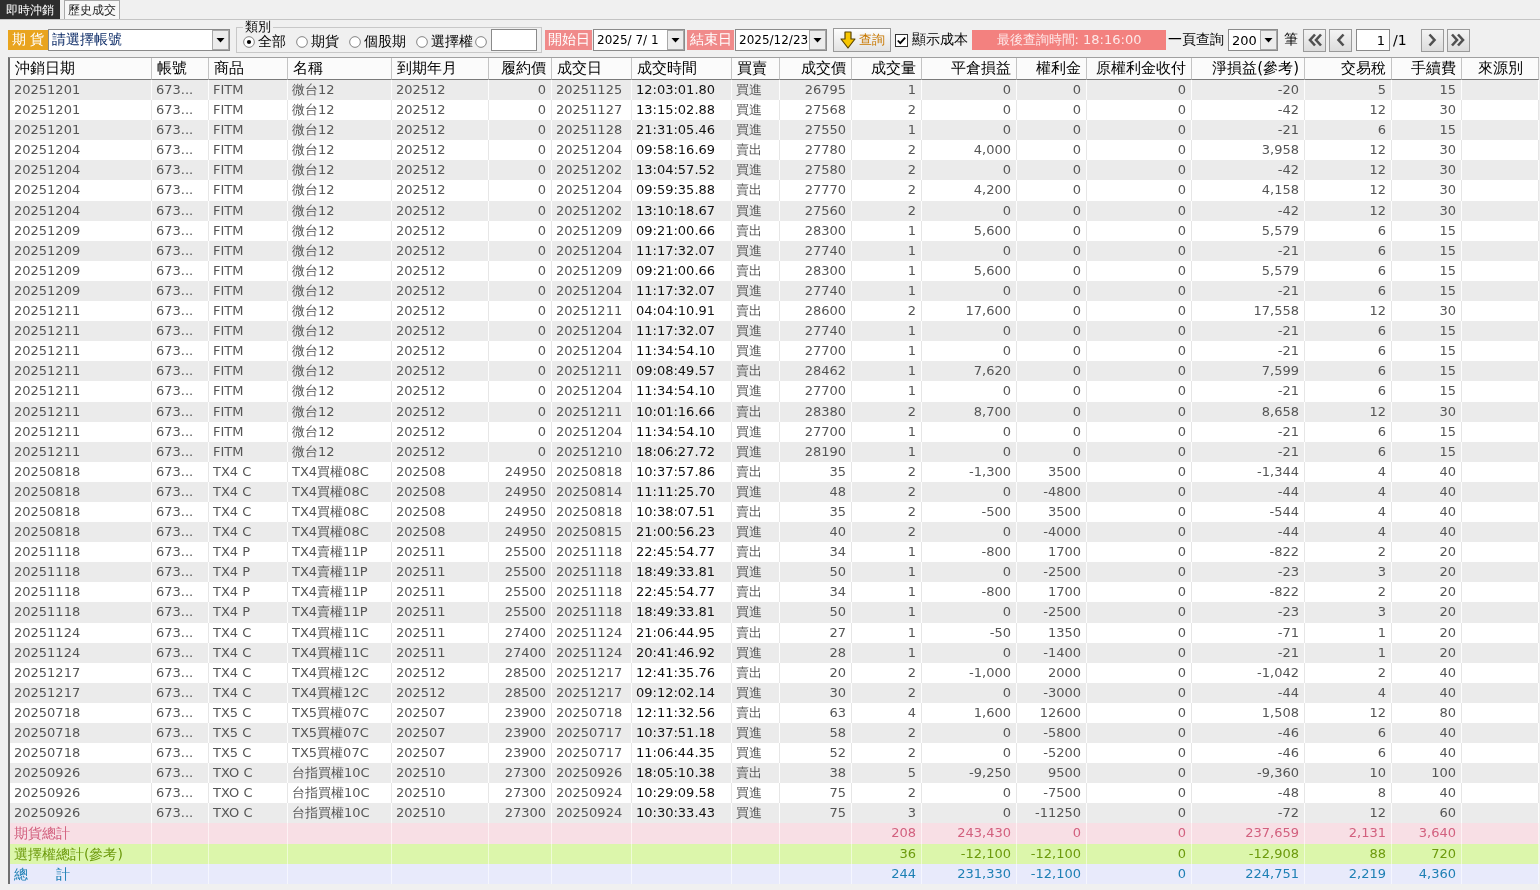  Describe the element at coordinates (1348, 291) in the screenshot. I see `table-cell: 6` at that location.